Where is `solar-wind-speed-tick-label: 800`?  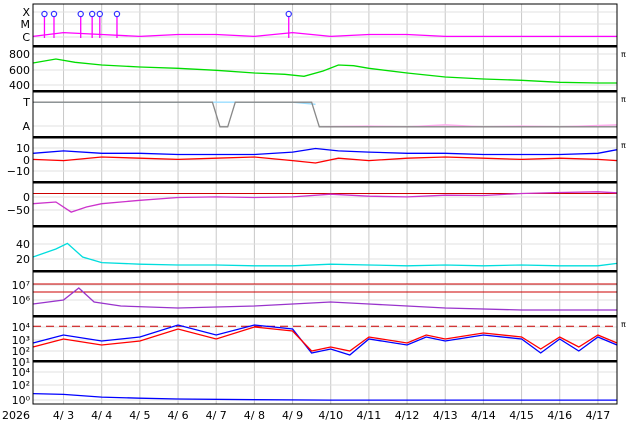
solar-wind-speed-tick-label: 800 is located at coordinates (19, 54).